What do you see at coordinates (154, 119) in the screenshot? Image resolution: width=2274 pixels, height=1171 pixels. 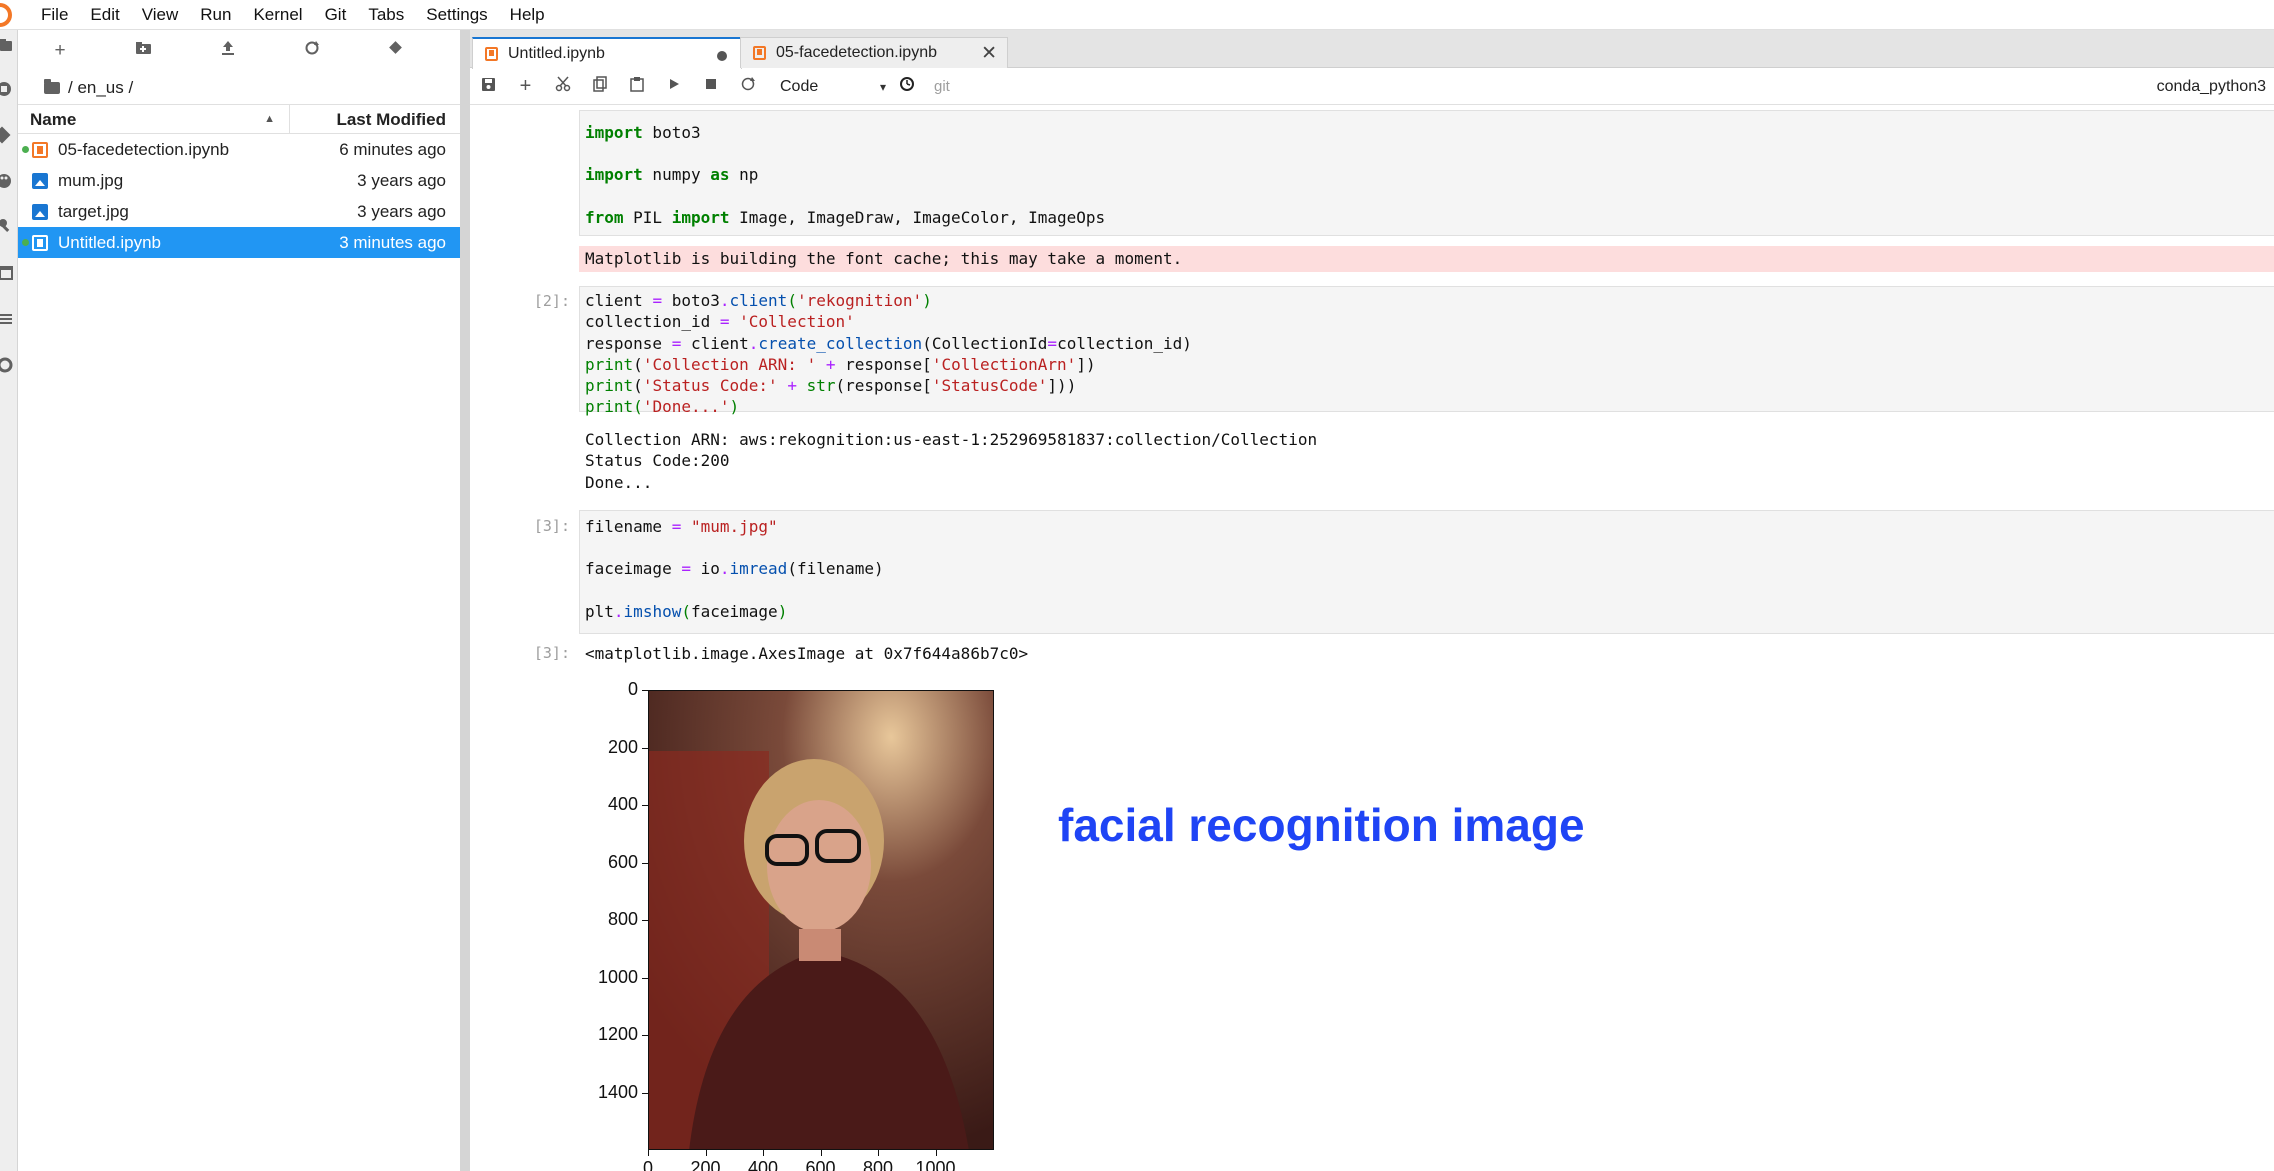 I see `column-header-name: Name ▲` at bounding box center [154, 119].